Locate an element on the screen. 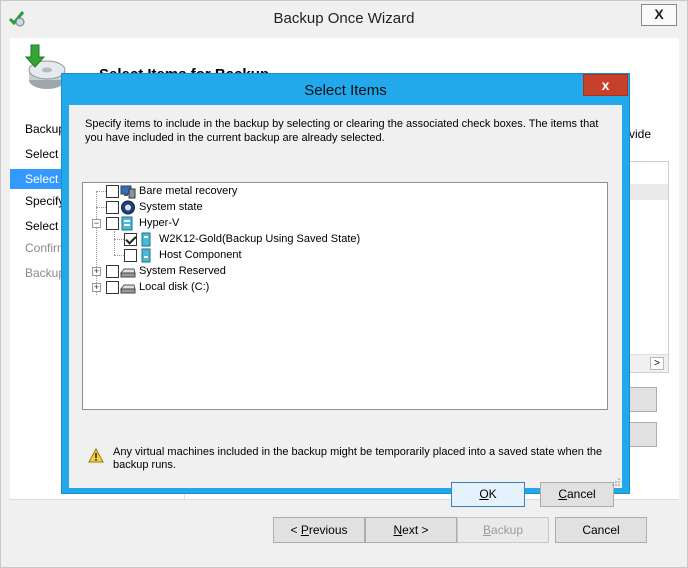 The height and width of the screenshot is (568, 688). host-component-checkbox is located at coordinates (130, 255).